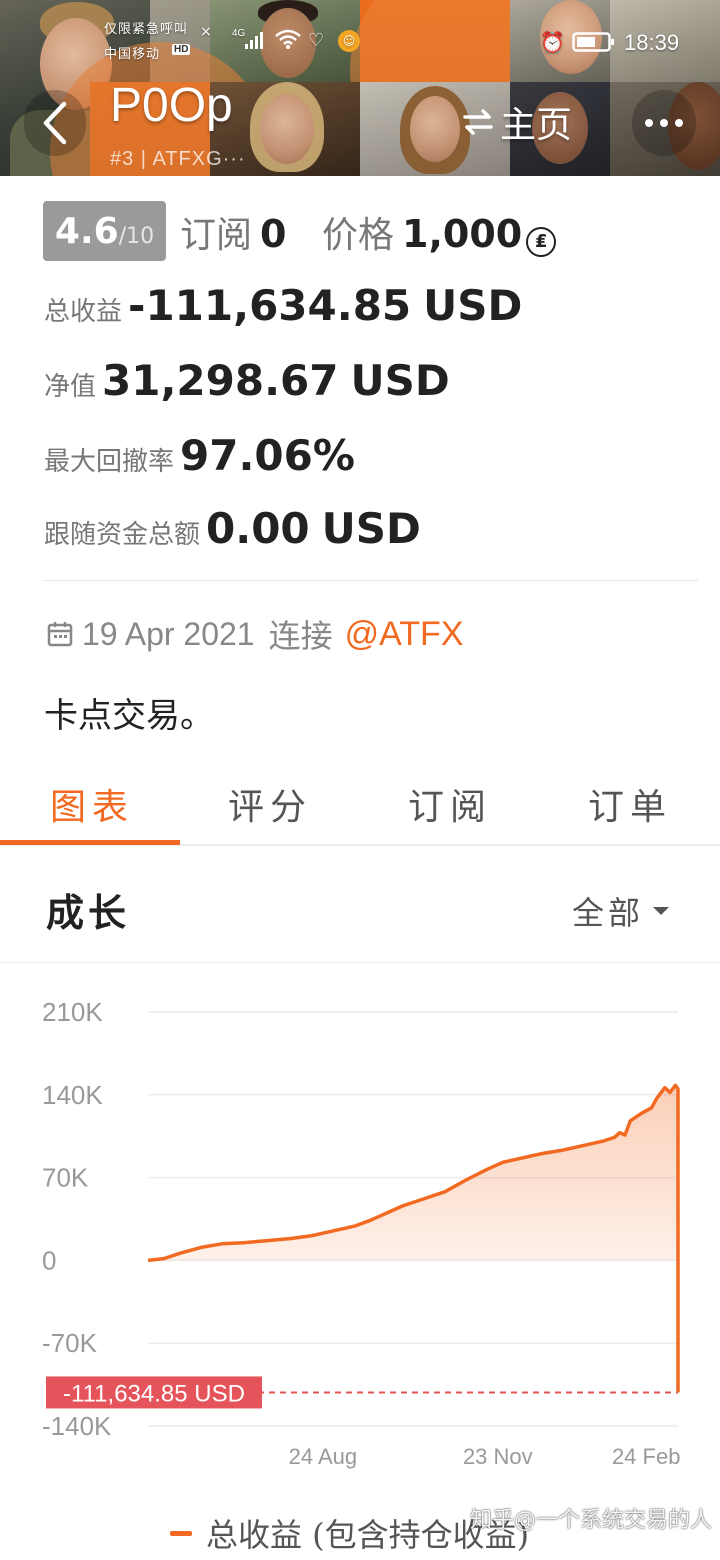  Describe the element at coordinates (360, 803) in the screenshot. I see `tab-bar: 图表 评分 订阅 订单` at that location.